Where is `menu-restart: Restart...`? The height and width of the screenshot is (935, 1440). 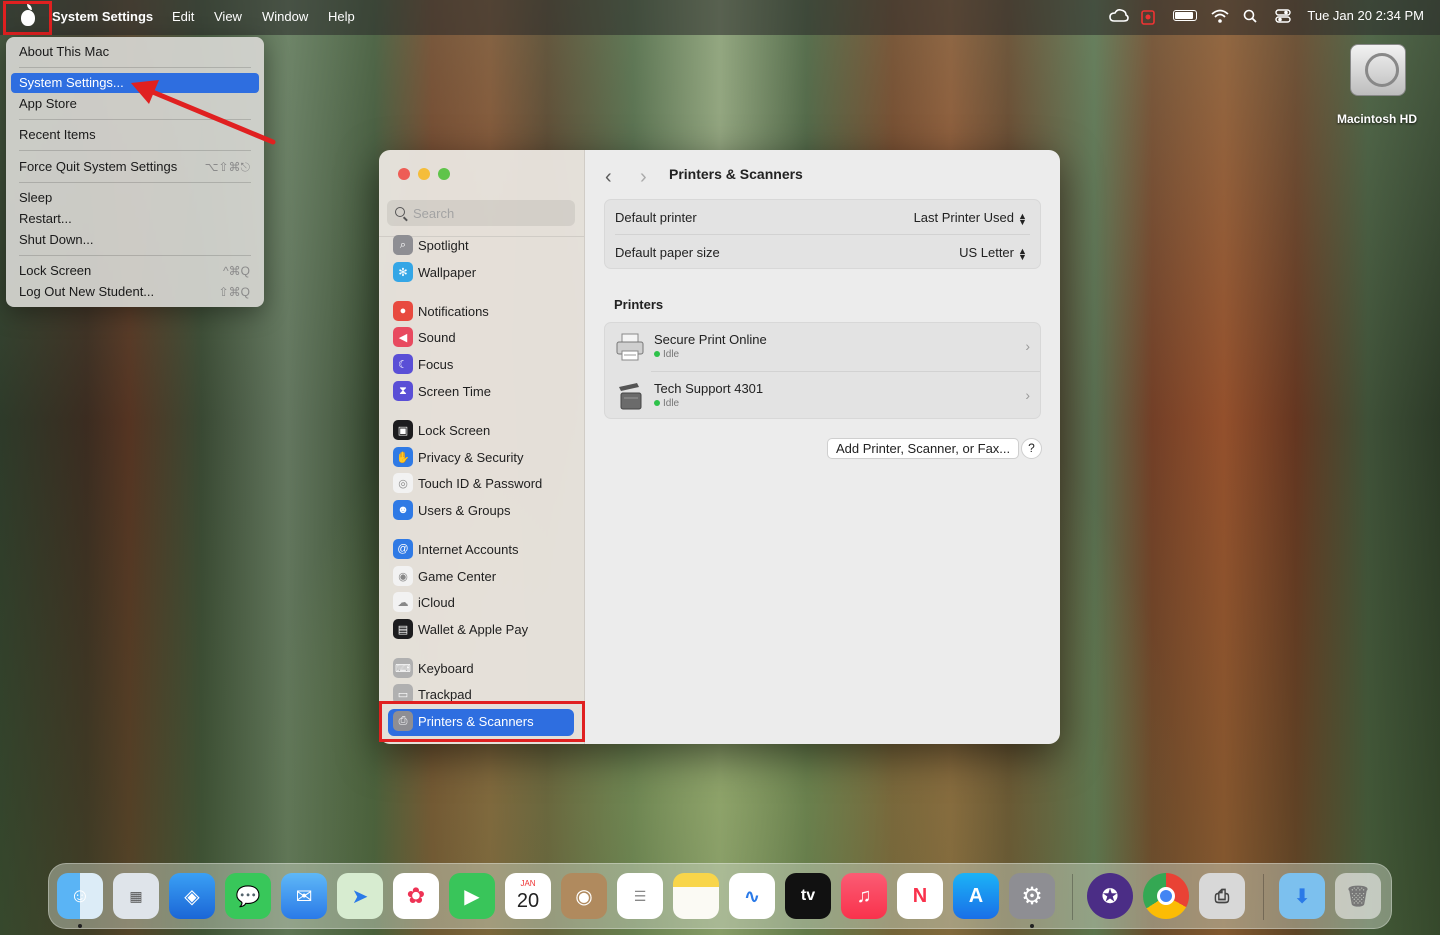
menu-restart: Restart... is located at coordinates (45, 219).